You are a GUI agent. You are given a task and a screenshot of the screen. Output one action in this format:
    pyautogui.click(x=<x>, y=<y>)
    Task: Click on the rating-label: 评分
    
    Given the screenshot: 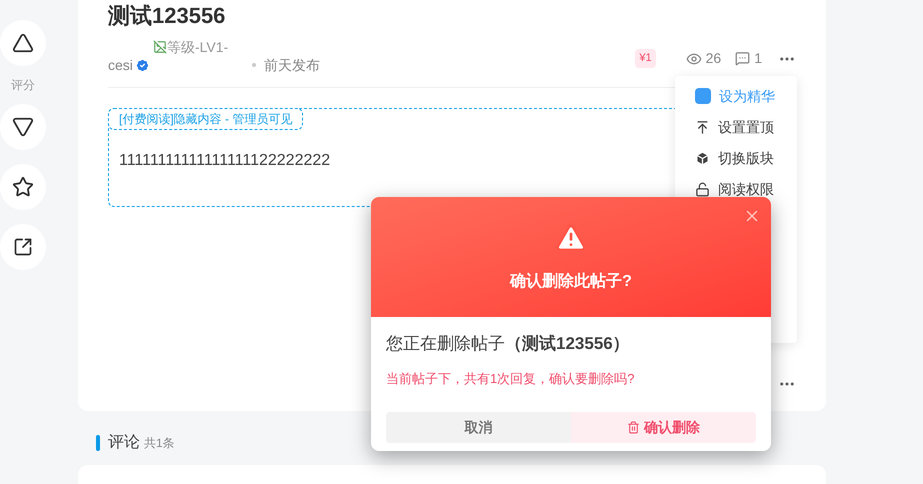 What is the action you would take?
    pyautogui.click(x=23, y=85)
    